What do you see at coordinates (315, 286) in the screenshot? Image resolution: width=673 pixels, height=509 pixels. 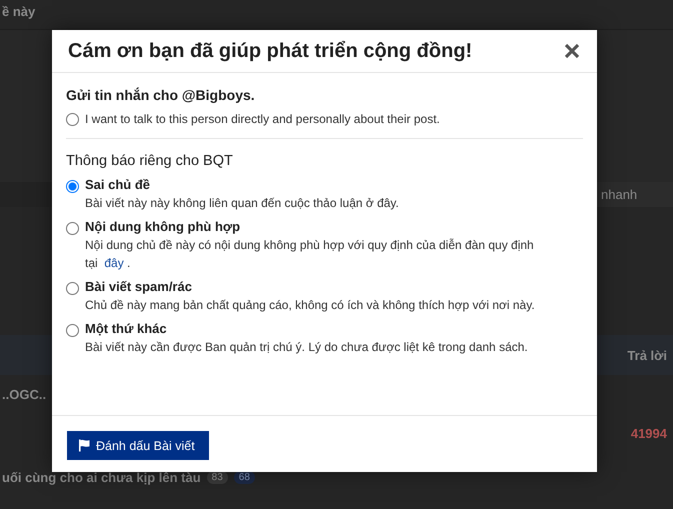 I see `option-label: Bài viết spam/rác` at bounding box center [315, 286].